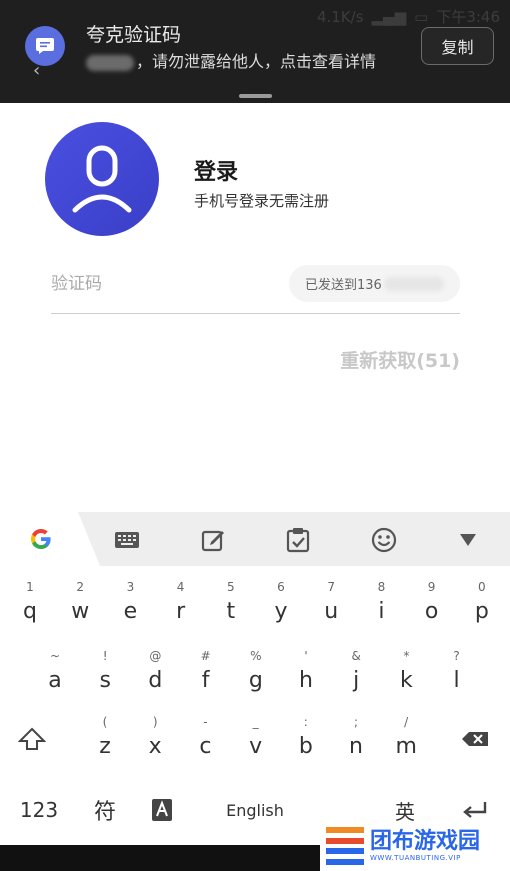  What do you see at coordinates (105, 746) in the screenshot?
I see `key-label: z` at bounding box center [105, 746].